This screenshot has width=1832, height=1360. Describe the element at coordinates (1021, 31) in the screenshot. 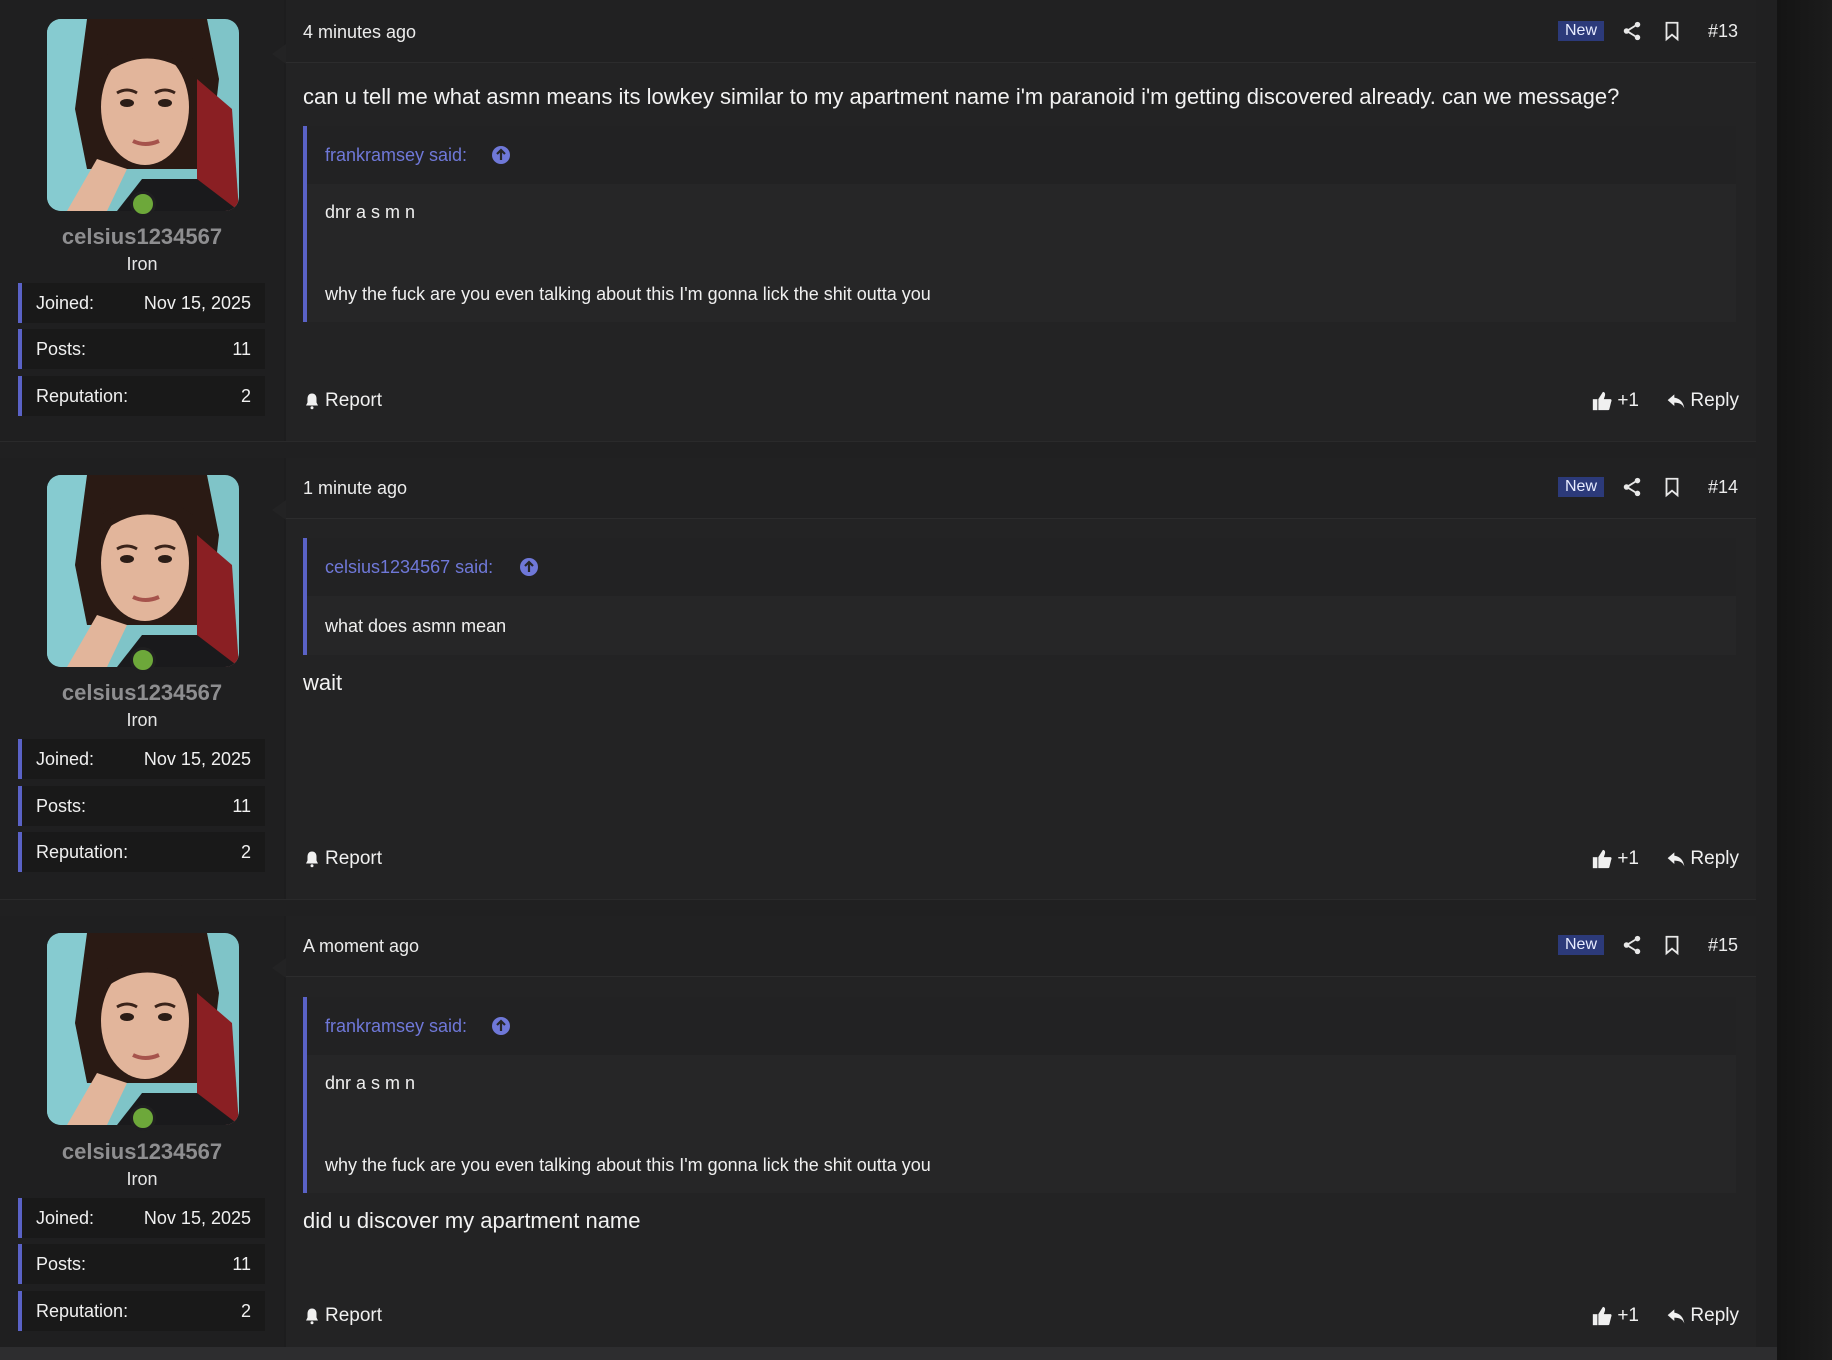

I see `post-header: 4 minutes ago New #13` at that location.